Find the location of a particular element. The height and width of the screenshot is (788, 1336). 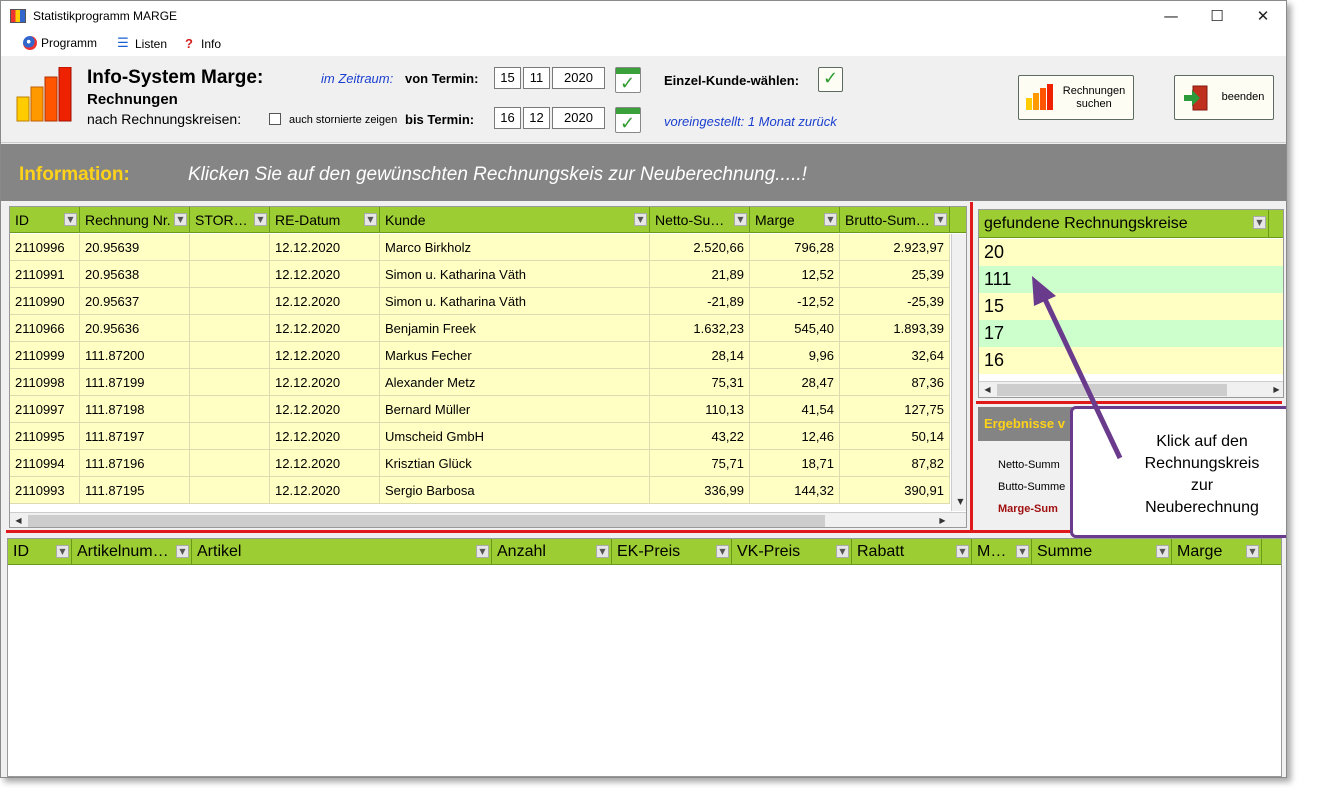

customer-select-button: ✓ is located at coordinates (830, 79).